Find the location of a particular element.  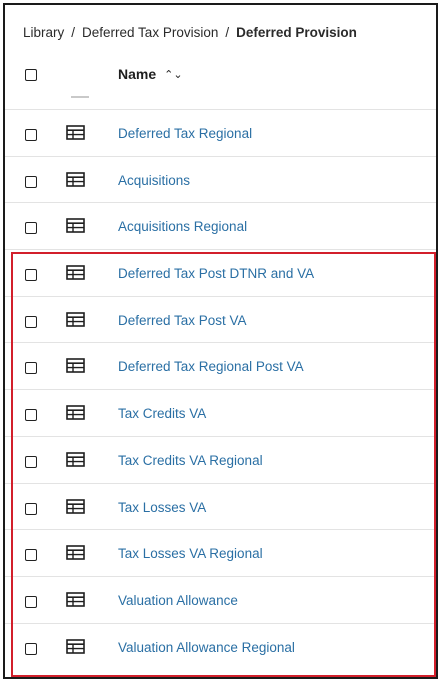

row-name-link: Tax Losses VA Regional is located at coordinates (190, 553).